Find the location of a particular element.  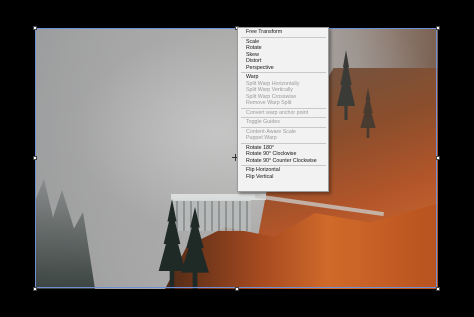

menu-item-flip-vertical: Flip Vertical is located at coordinates (283, 177).